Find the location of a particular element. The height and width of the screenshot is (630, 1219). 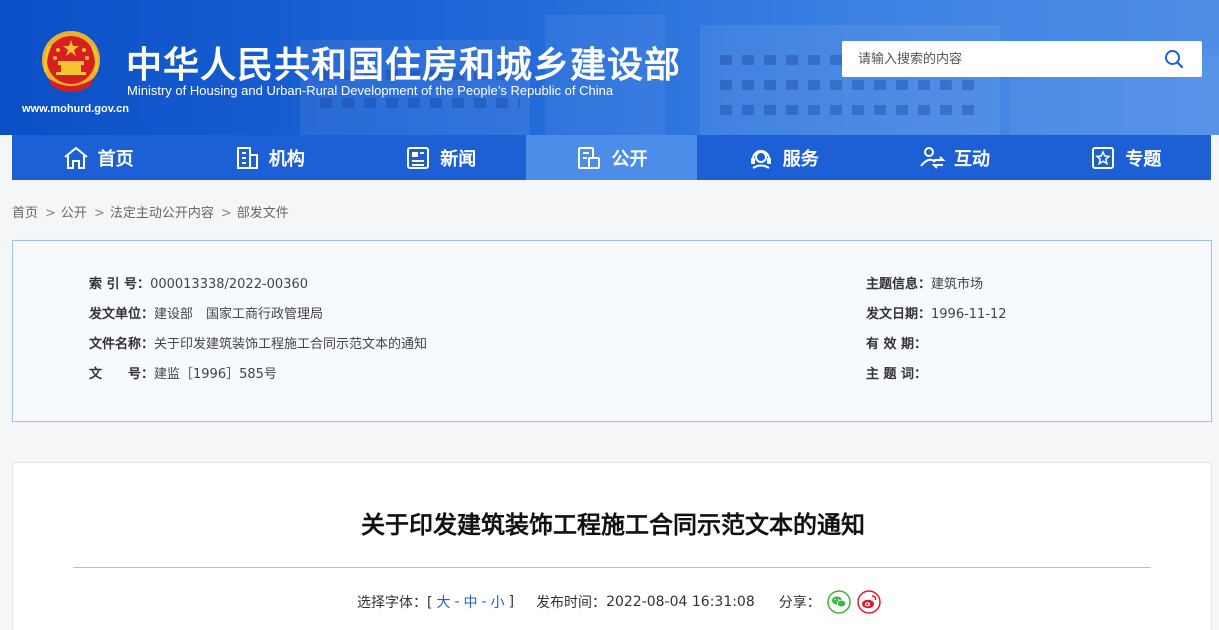

nav-item-label: 机构 is located at coordinates (286, 159).